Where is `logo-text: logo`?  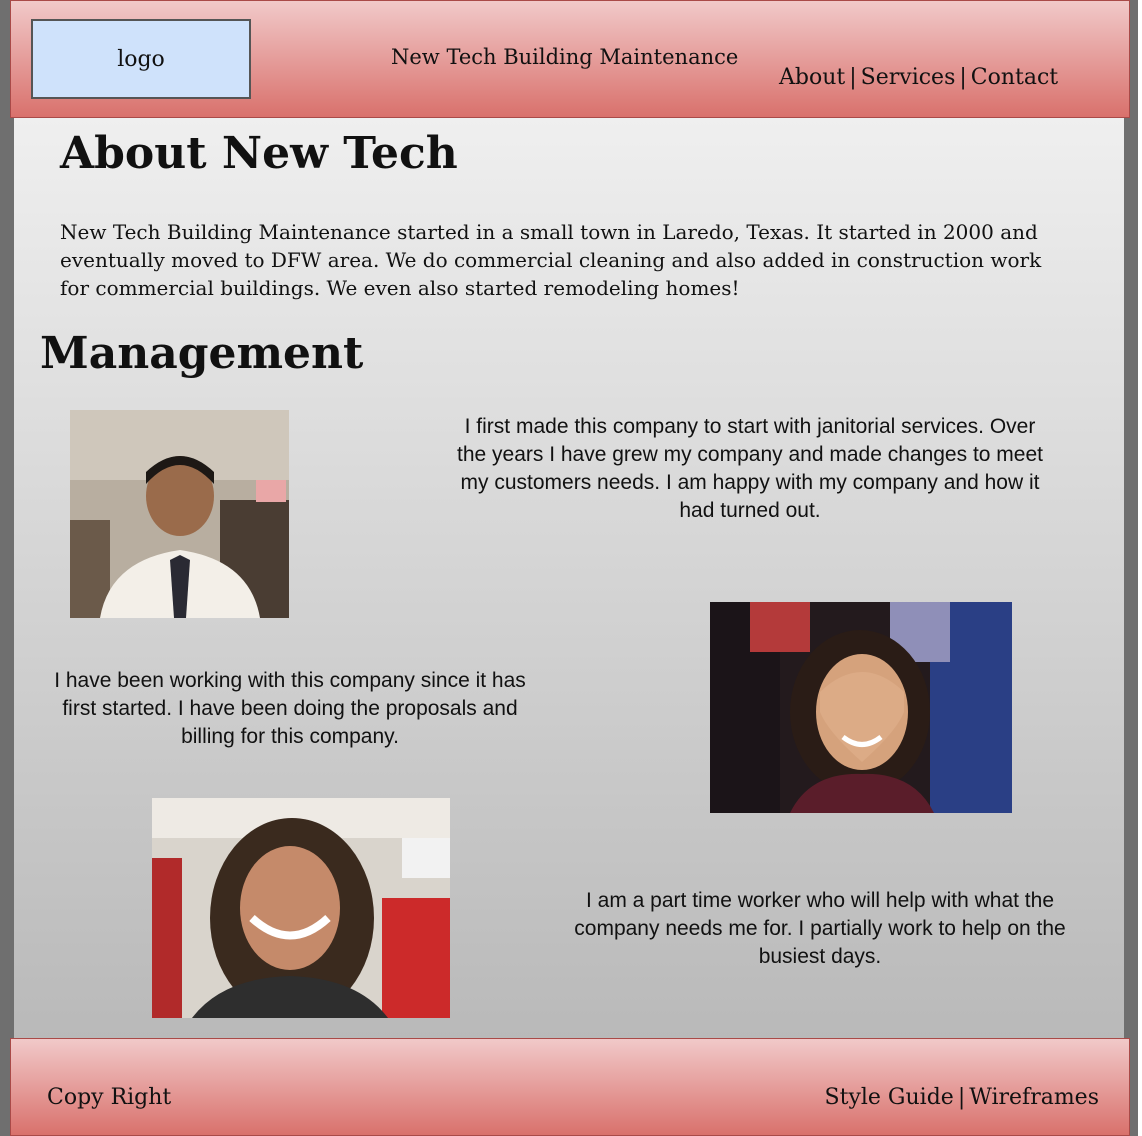 logo-text: logo is located at coordinates (141, 59).